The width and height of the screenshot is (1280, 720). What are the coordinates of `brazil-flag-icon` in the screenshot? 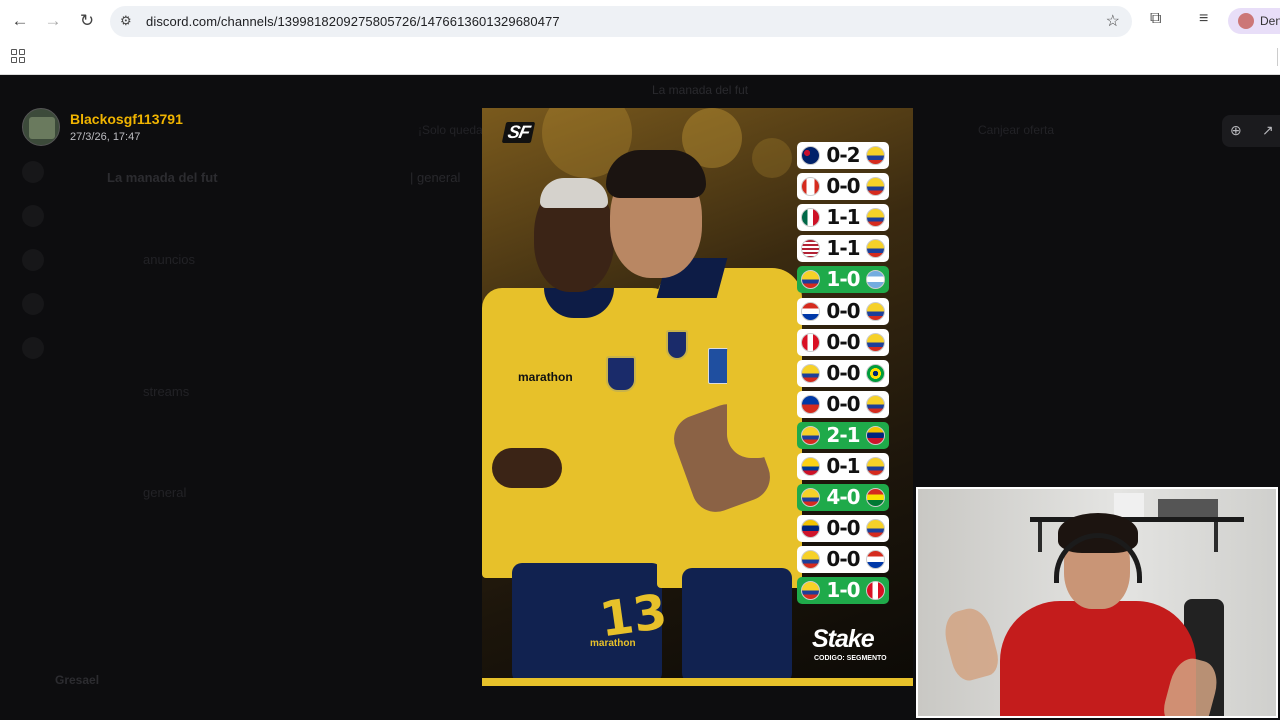 It's located at (875, 373).